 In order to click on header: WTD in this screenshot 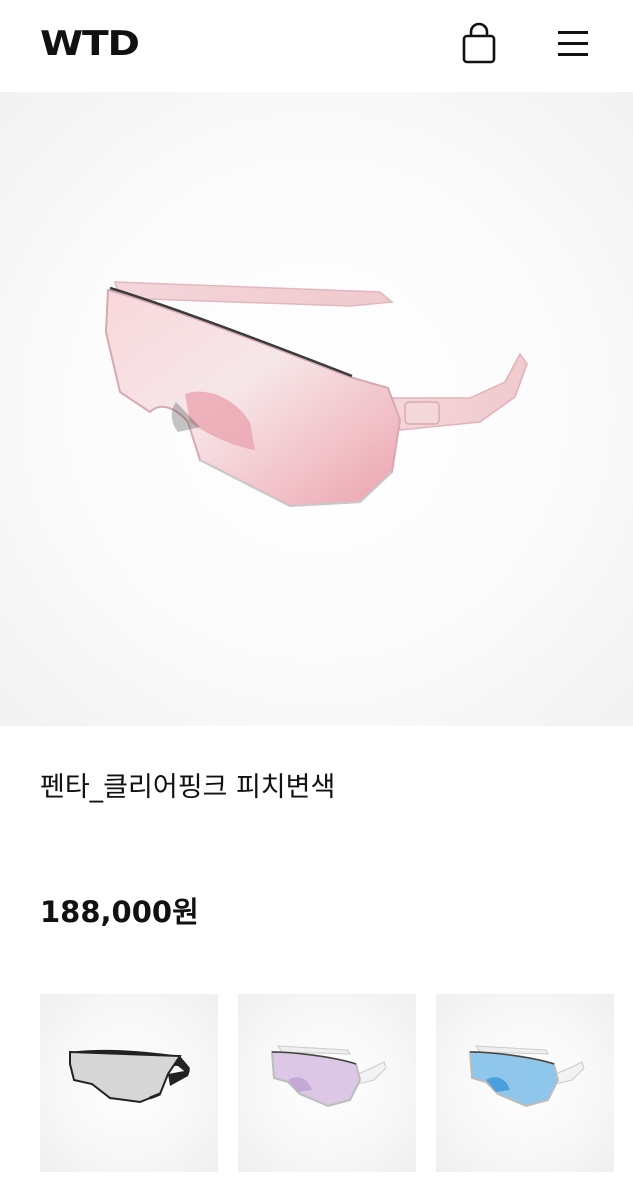, I will do `click(316, 46)`.